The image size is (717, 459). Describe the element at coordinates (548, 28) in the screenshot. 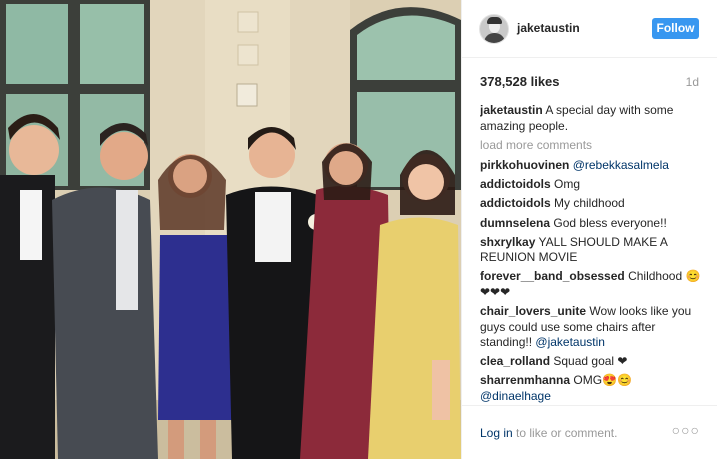

I see `header-username: jaketaustin` at that location.